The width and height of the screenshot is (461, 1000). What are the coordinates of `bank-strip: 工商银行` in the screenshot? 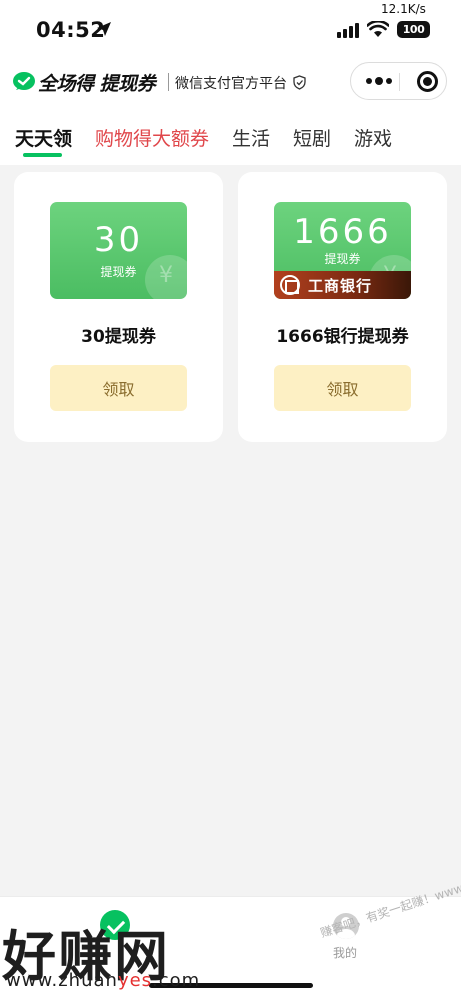 It's located at (342, 285).